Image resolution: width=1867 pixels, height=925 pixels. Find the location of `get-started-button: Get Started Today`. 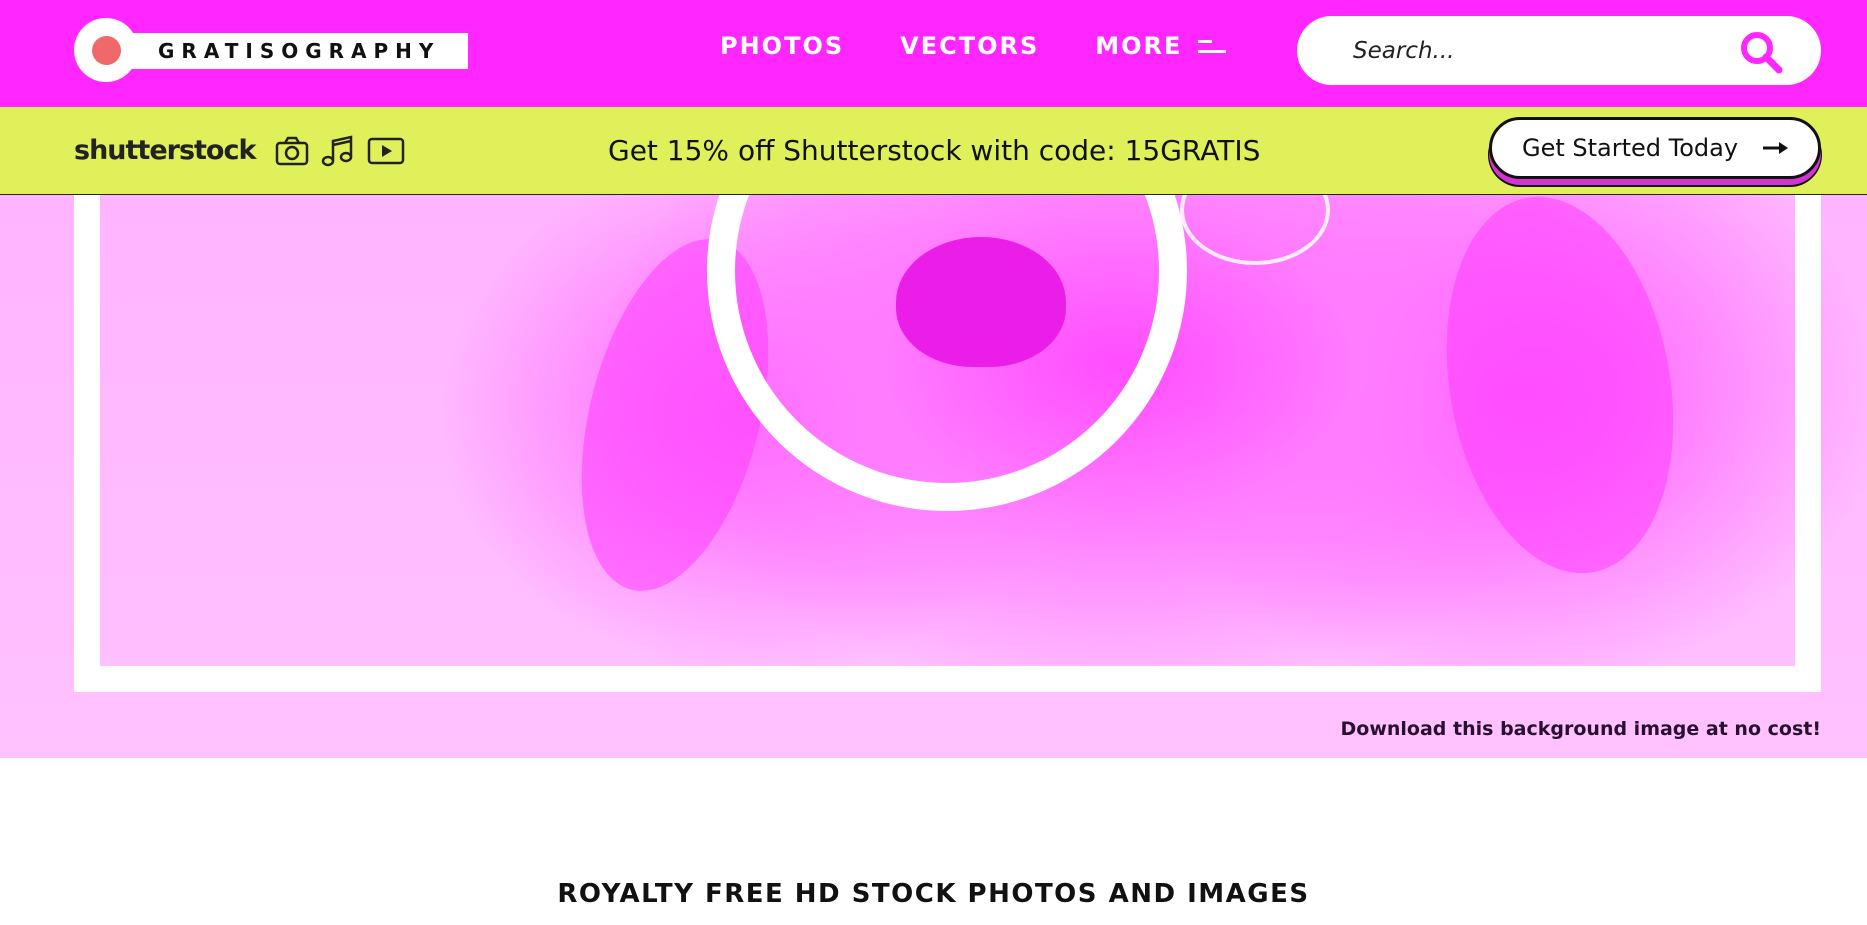

get-started-button: Get Started Today is located at coordinates (1655, 148).